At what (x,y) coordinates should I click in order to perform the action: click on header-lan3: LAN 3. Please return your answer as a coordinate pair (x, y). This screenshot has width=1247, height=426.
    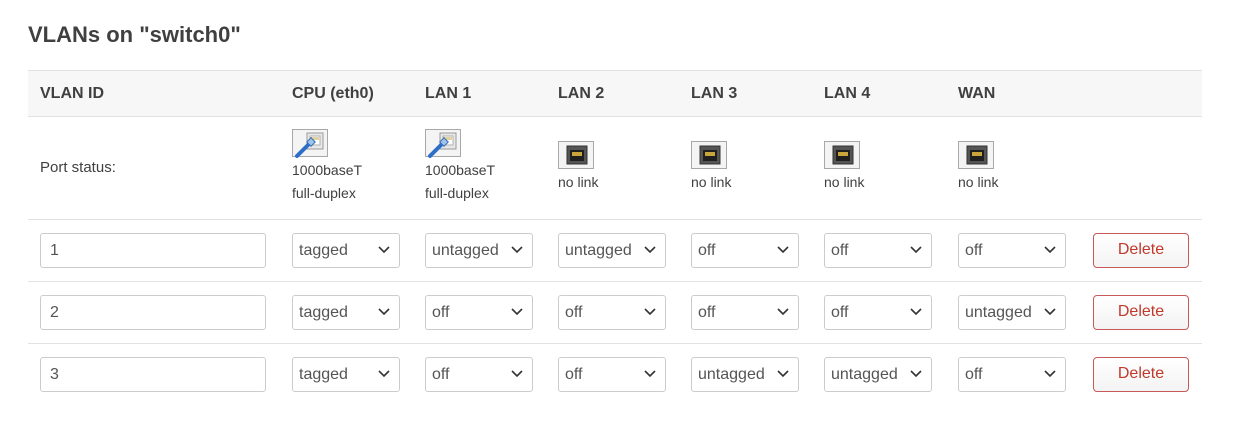
    Looking at the image, I should click on (714, 93).